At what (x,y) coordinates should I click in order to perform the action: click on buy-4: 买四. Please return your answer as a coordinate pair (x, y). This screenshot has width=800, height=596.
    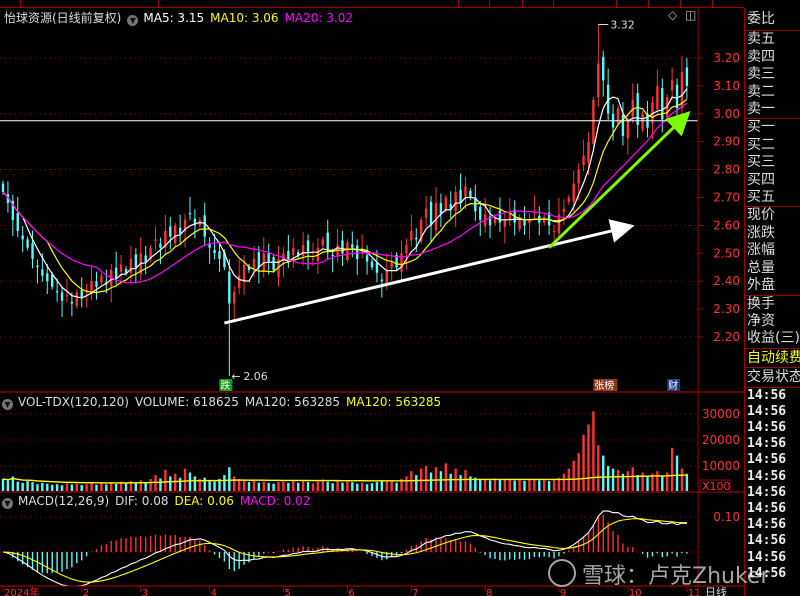
    Looking at the image, I should click on (761, 179).